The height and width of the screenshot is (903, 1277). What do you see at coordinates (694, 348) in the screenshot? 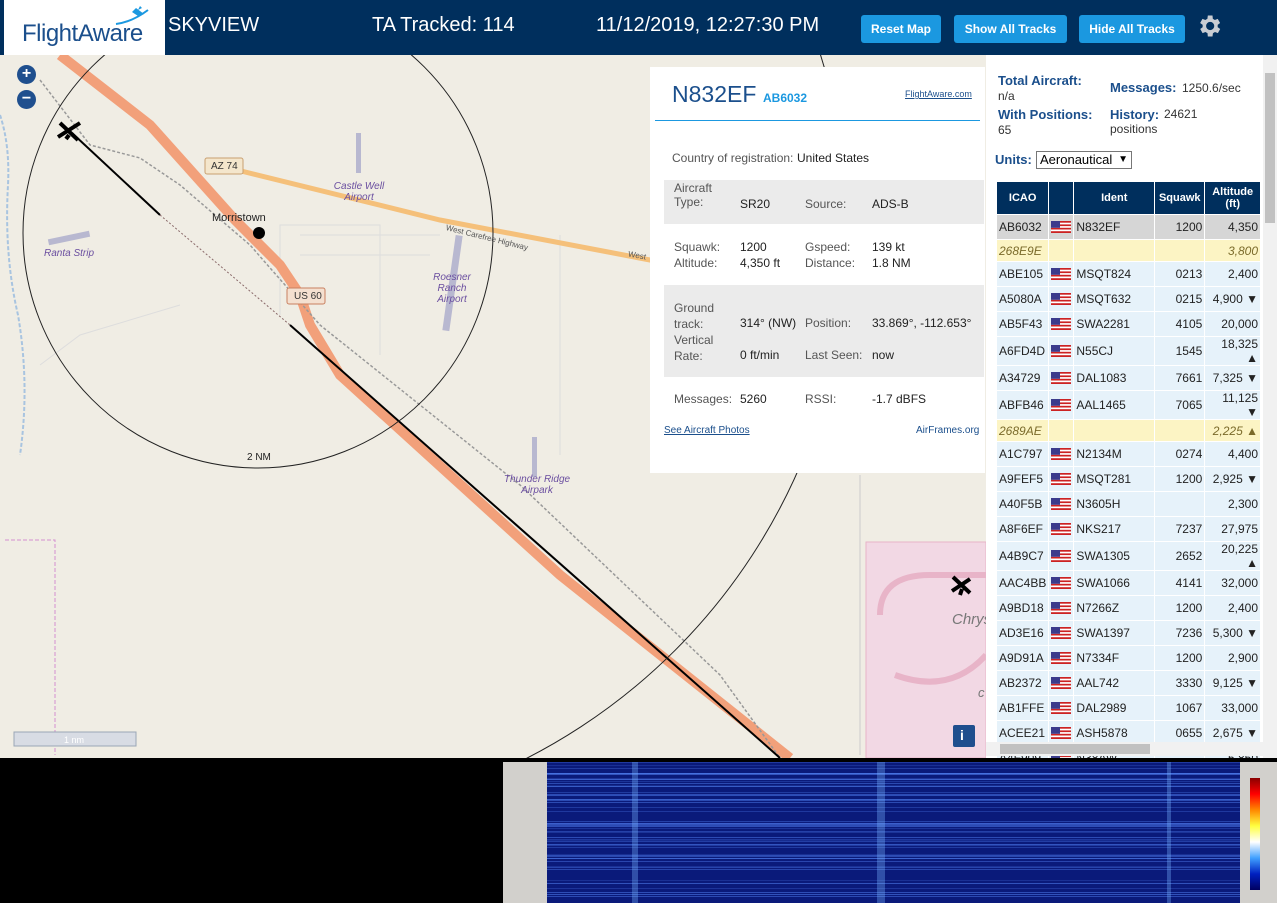
I see `vrate-label: Vertical Rate:` at bounding box center [694, 348].